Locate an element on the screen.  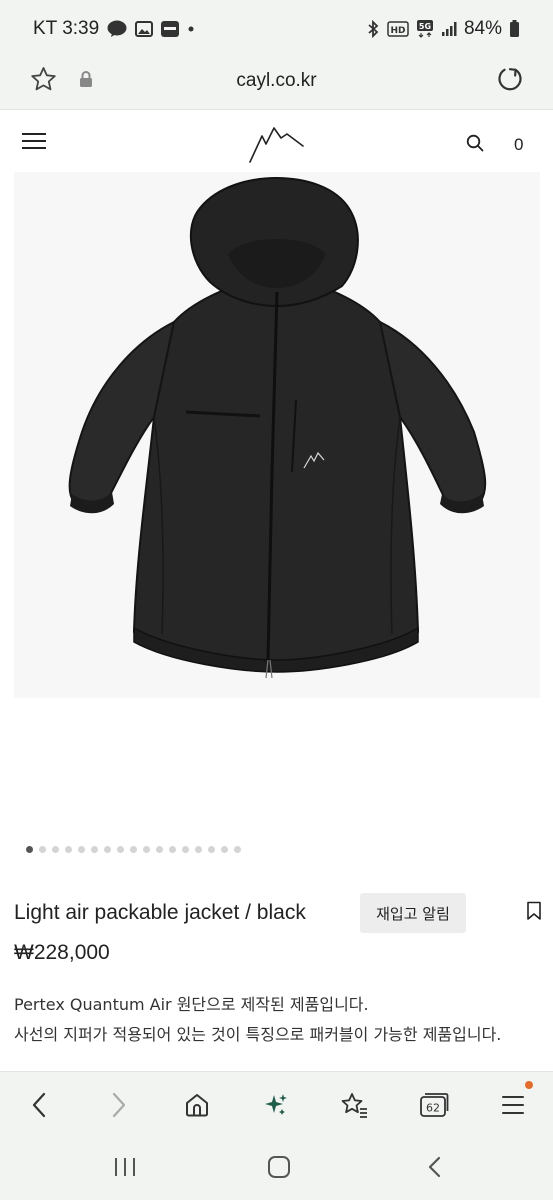
signal-icon is located at coordinates (449, 29).